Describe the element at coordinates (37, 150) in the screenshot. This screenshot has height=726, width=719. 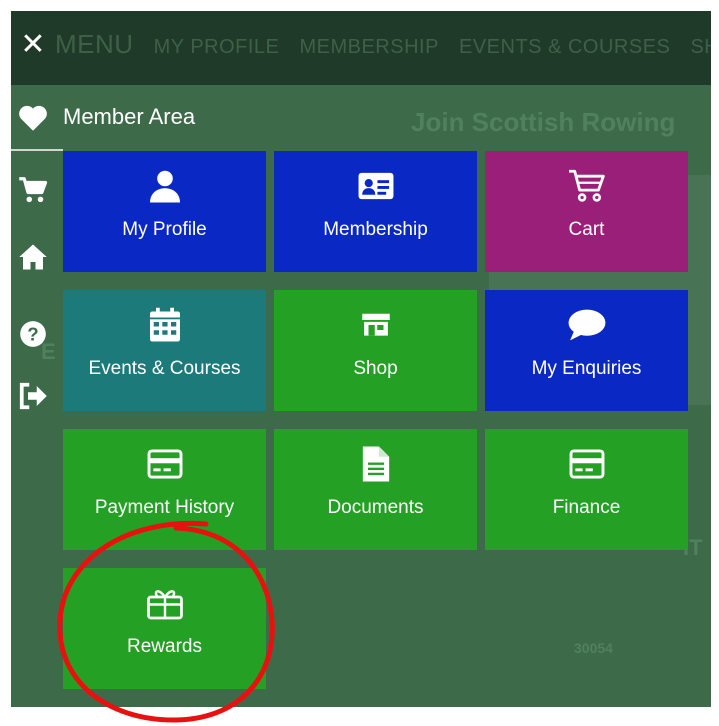
I see `sidebar-divider` at that location.